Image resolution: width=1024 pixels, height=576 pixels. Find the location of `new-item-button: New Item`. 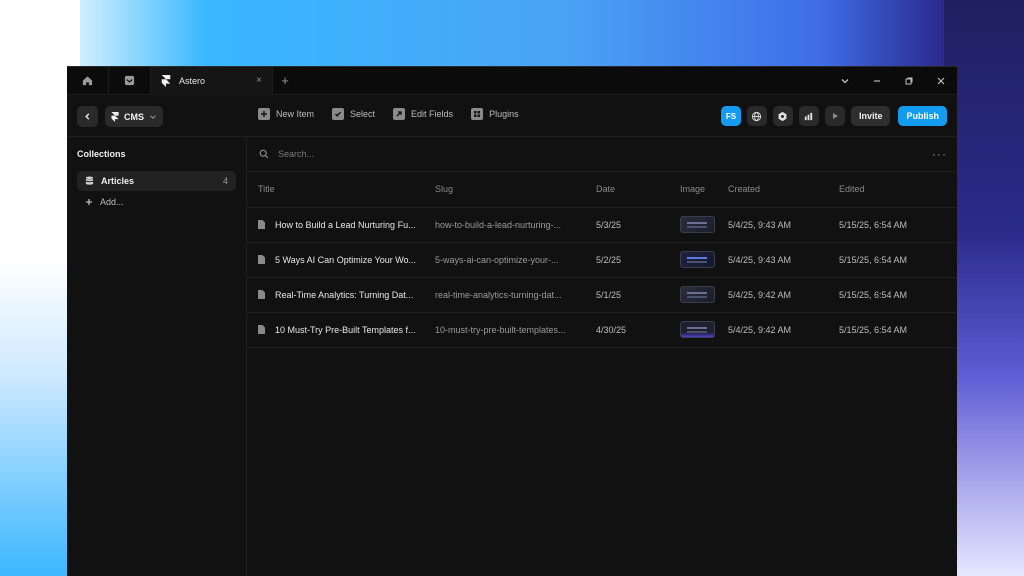

new-item-button: New Item is located at coordinates (286, 114).